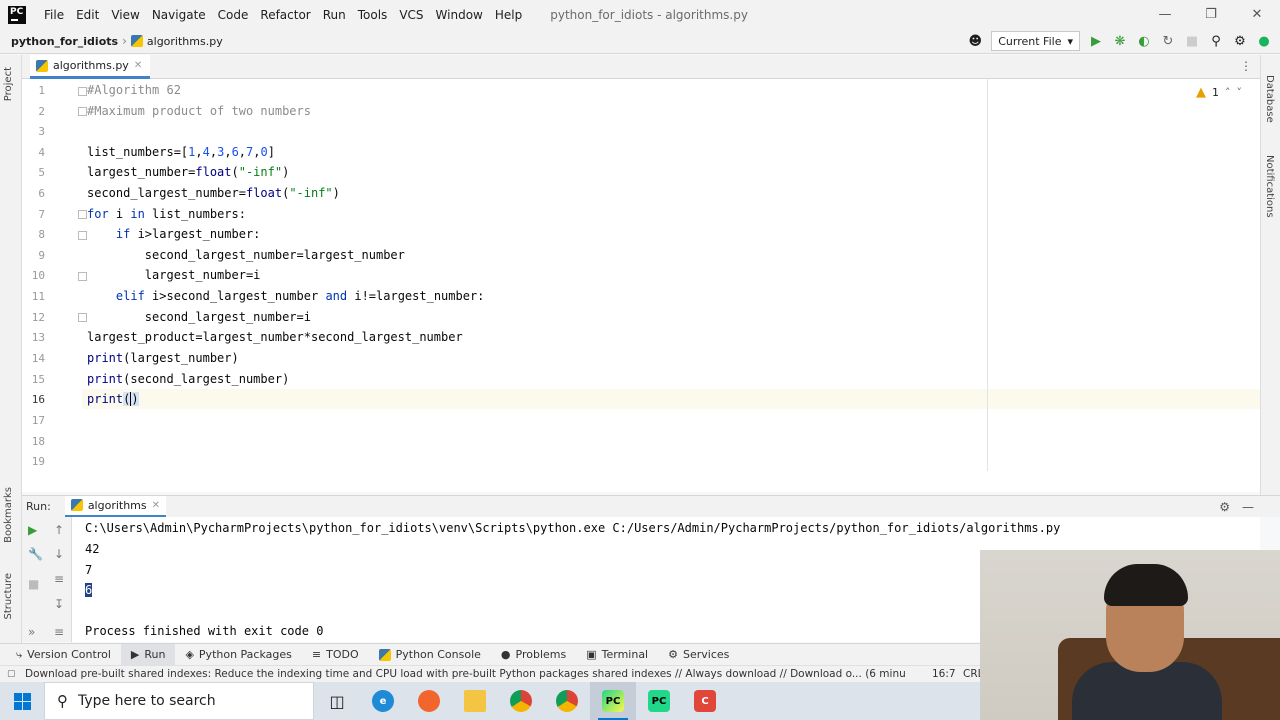 The height and width of the screenshot is (720, 1280). What do you see at coordinates (115, 506) in the screenshot?
I see `run-tab-algorithms: algorithms ✕` at bounding box center [115, 506].